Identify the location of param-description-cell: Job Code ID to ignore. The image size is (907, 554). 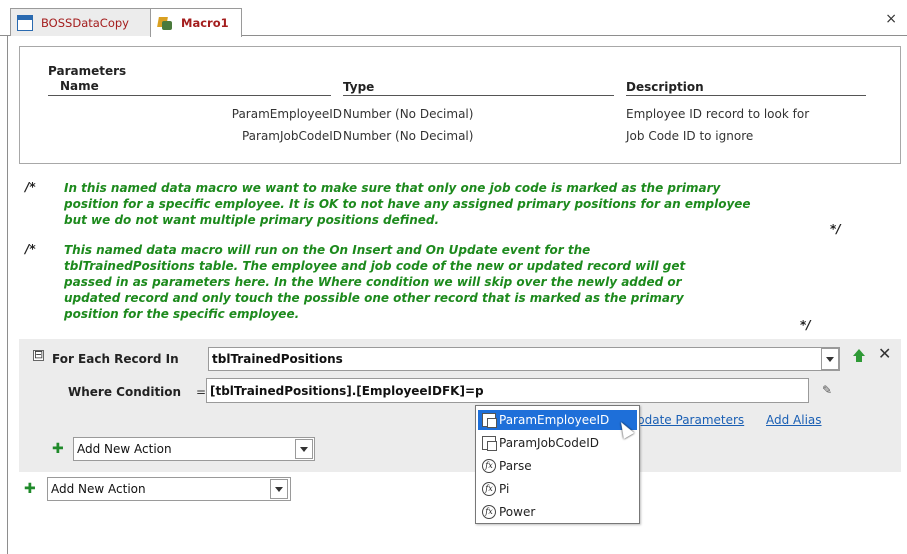
(689, 136).